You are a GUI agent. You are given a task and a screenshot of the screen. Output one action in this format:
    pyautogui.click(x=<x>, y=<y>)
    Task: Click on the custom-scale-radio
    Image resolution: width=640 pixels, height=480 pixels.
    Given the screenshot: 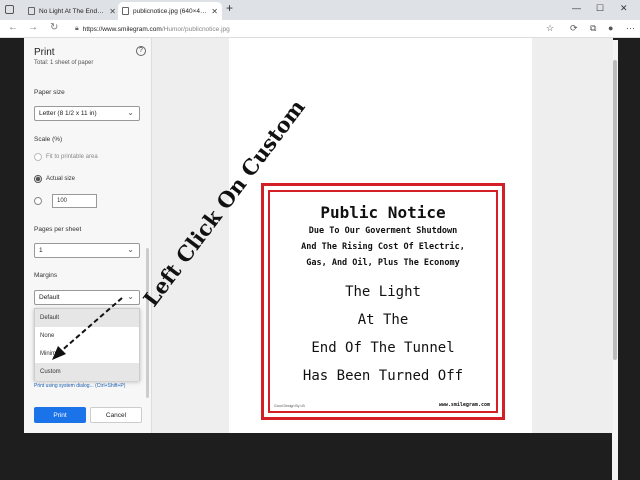 What is the action you would take?
    pyautogui.click(x=38, y=201)
    